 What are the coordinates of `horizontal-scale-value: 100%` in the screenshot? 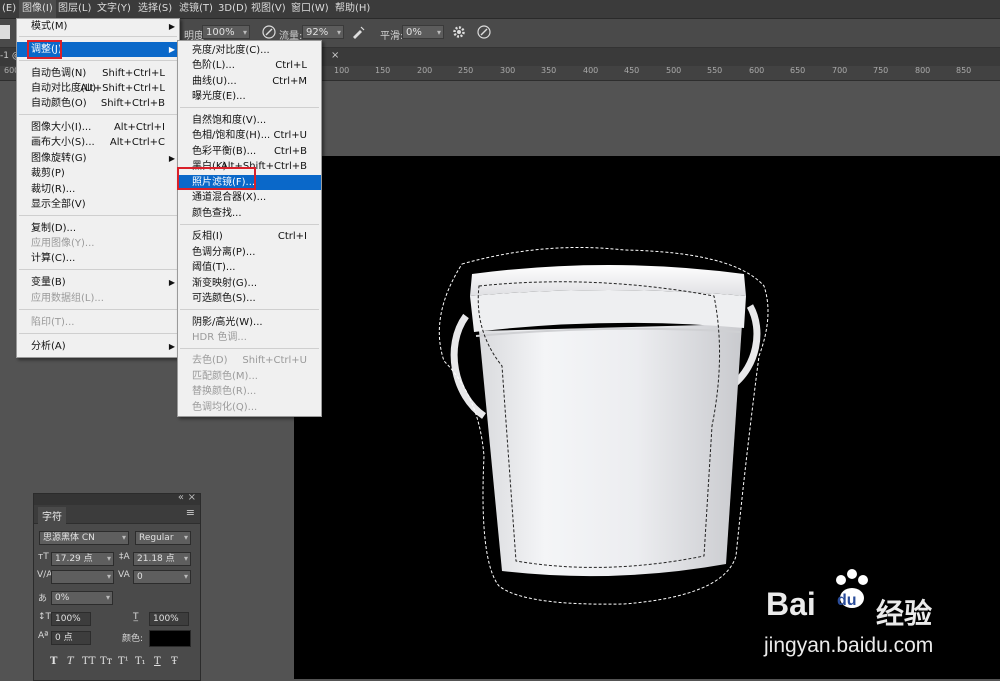 It's located at (166, 619).